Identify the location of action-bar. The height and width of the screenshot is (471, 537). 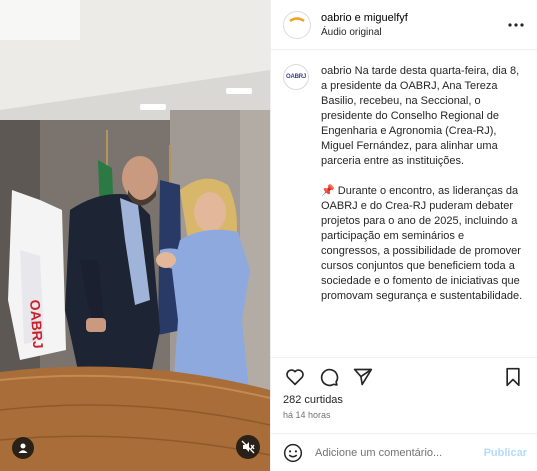
(404, 377).